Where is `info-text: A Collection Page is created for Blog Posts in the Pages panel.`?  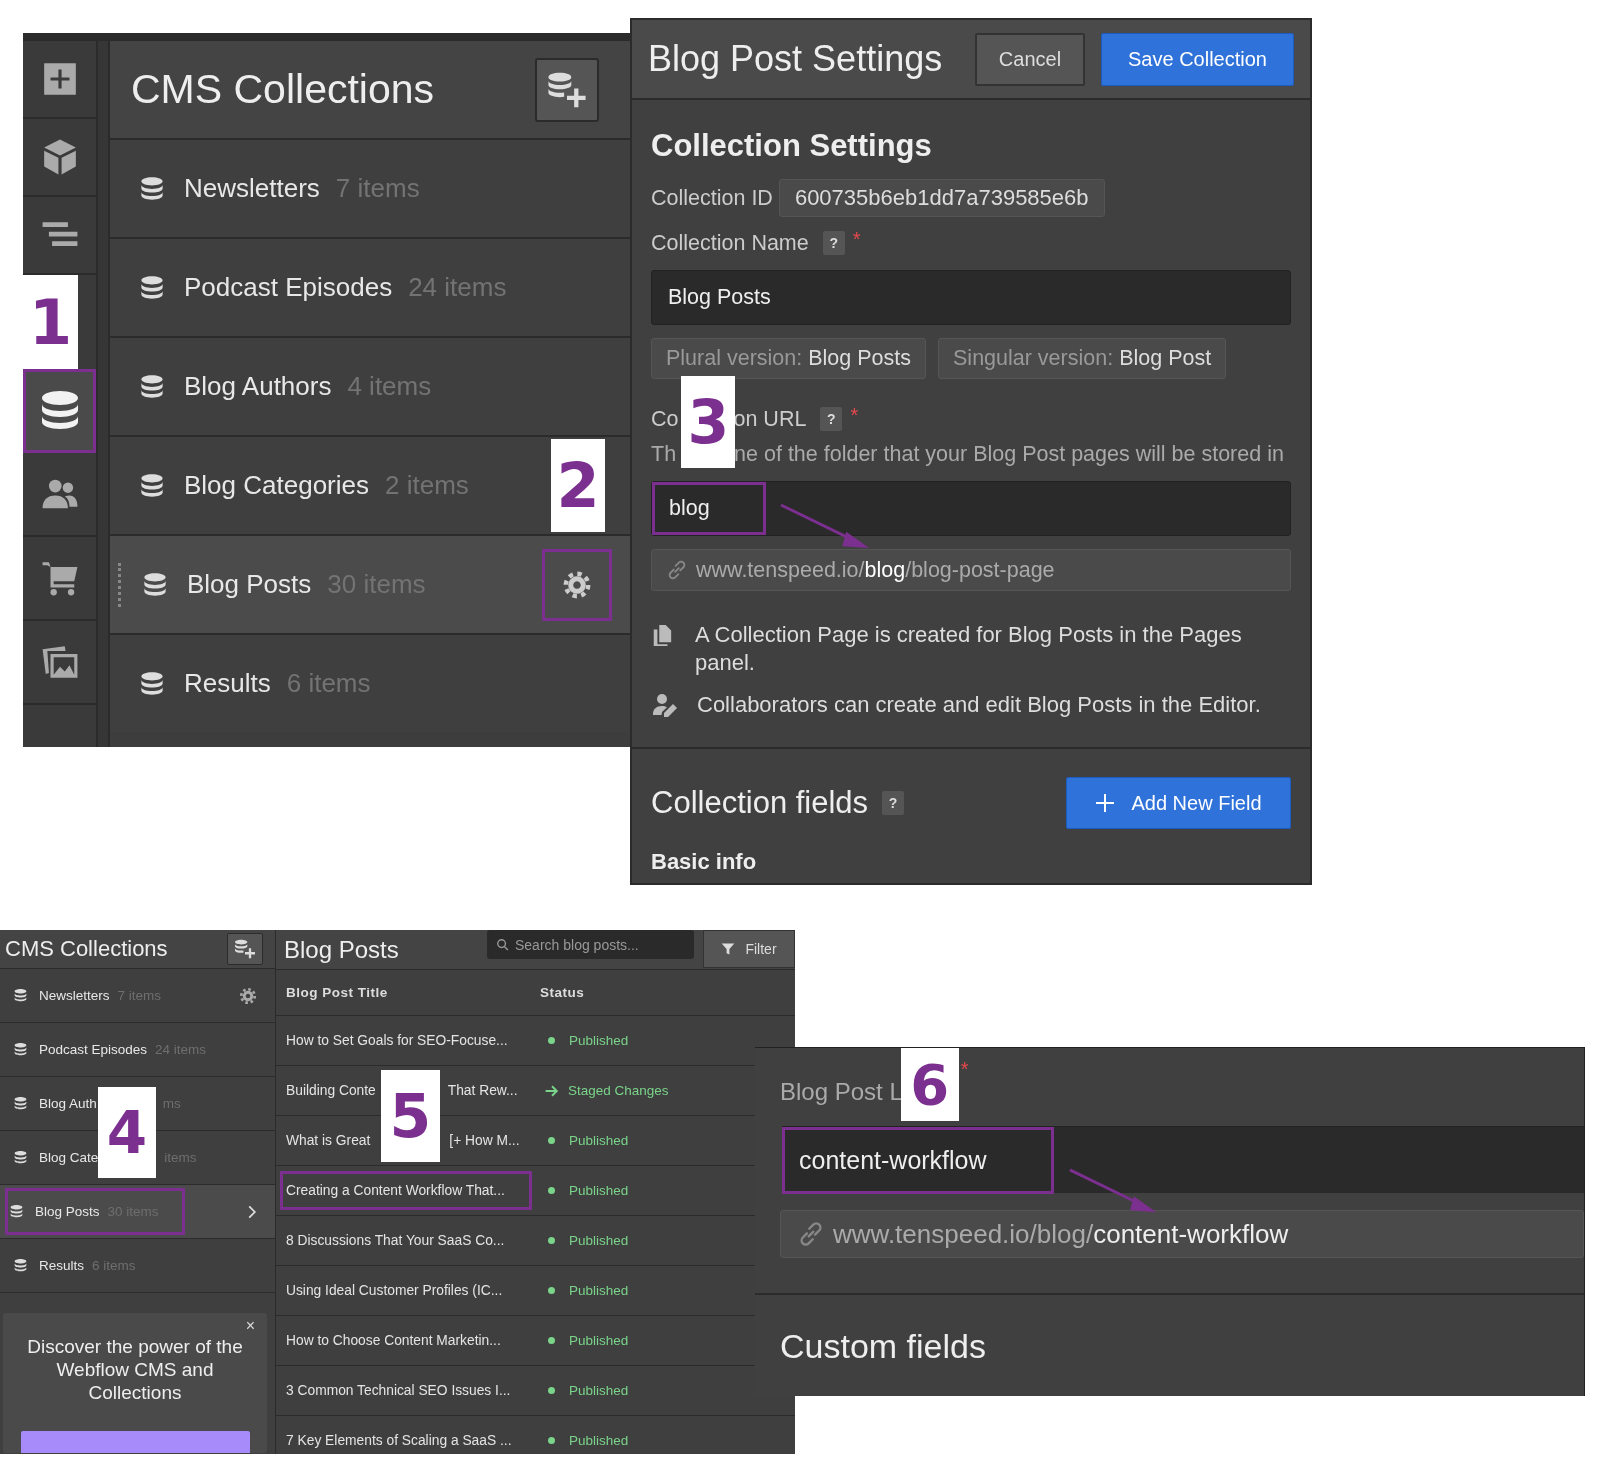 info-text: A Collection Page is created for Blog Posts in the Pages panel. is located at coordinates (969, 649).